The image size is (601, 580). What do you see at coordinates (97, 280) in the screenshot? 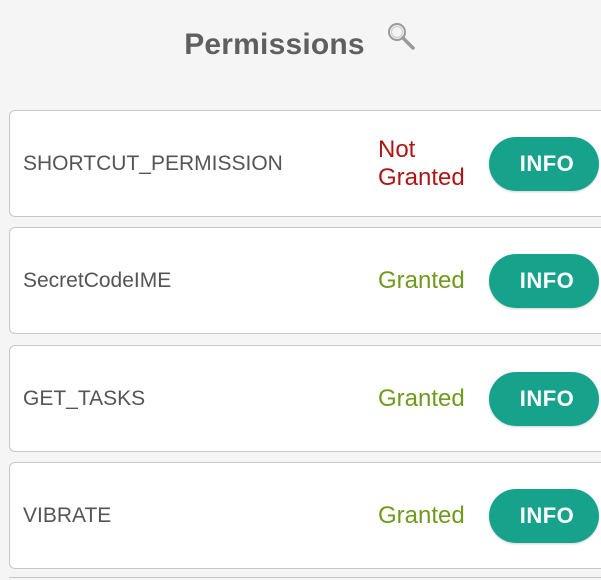
I see `permission-name: SecretCodeIME` at bounding box center [97, 280].